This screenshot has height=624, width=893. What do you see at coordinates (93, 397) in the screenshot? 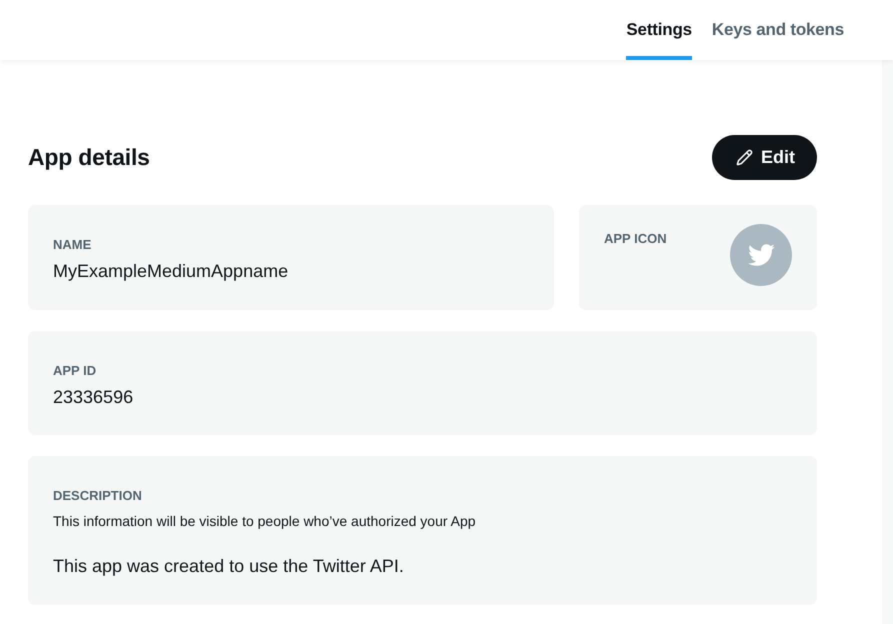
I see `field-value: 23336596` at bounding box center [93, 397].